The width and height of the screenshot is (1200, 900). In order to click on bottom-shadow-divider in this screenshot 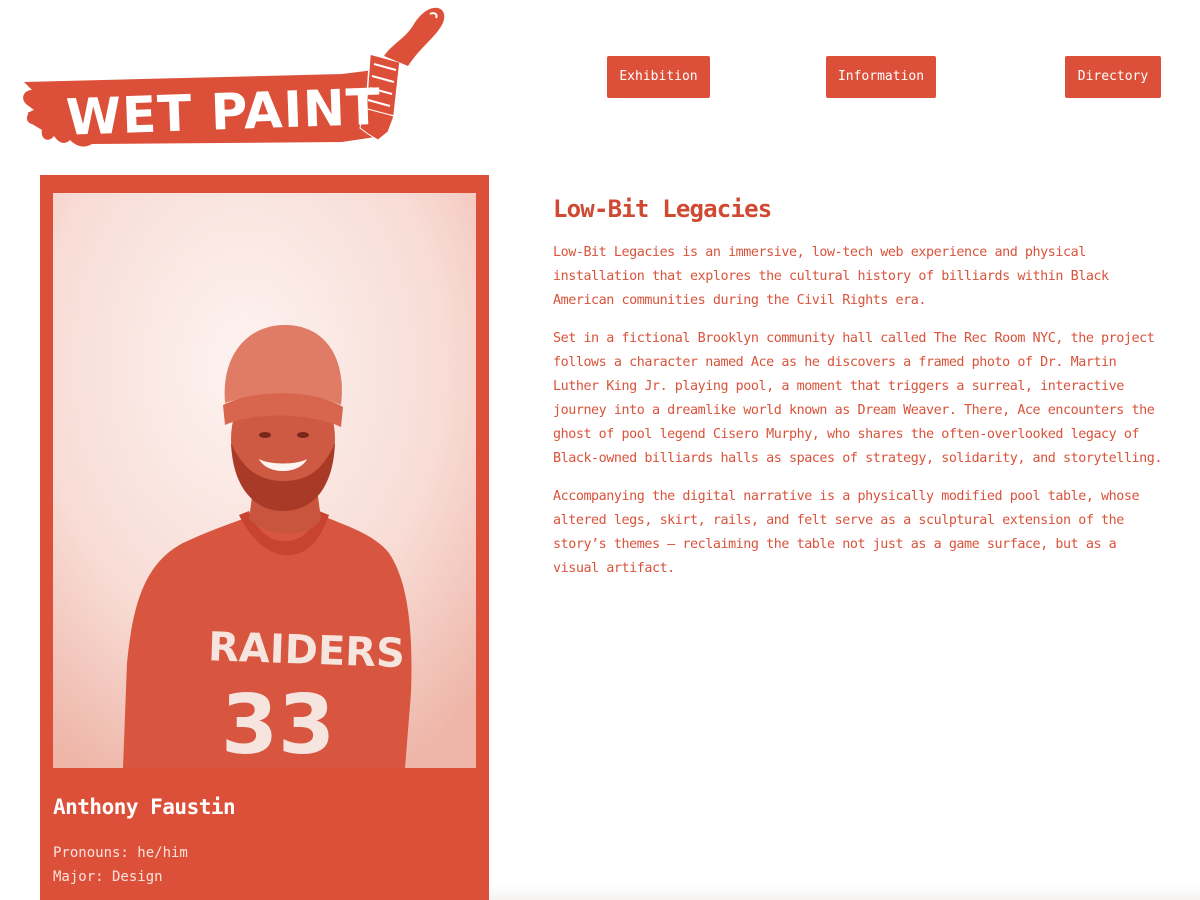, I will do `click(844, 892)`.